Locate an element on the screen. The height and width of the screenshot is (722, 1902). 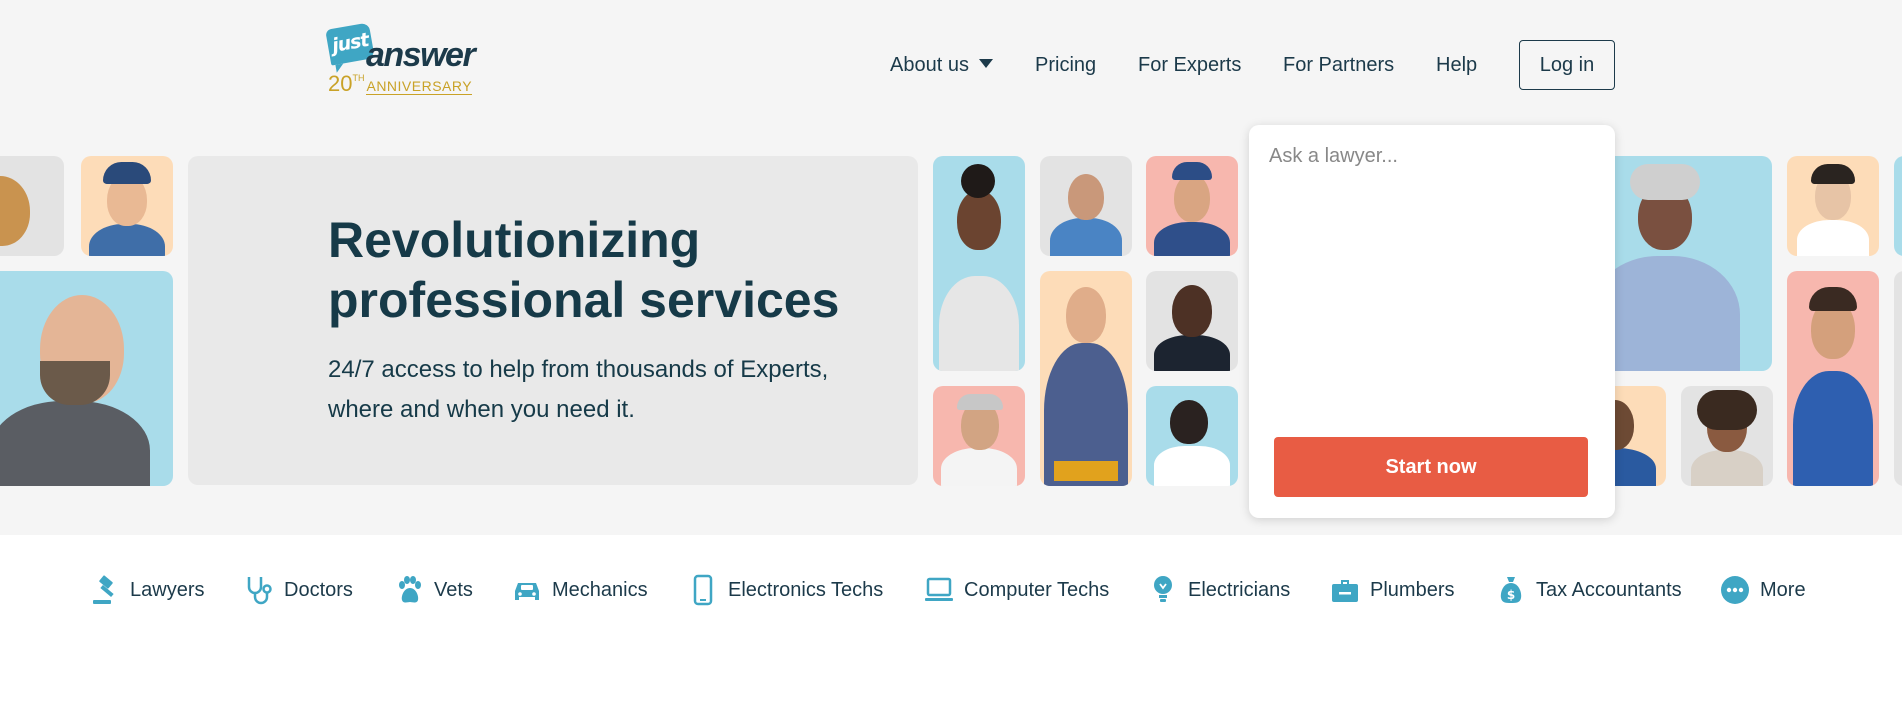
lightbulb-icon is located at coordinates (1163, 589).